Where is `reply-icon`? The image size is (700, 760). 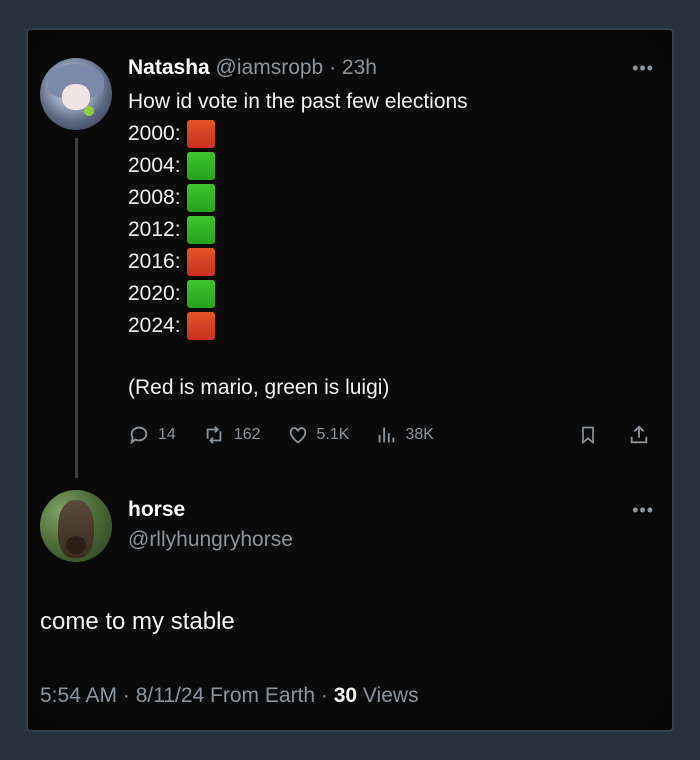
reply-icon is located at coordinates (139, 435).